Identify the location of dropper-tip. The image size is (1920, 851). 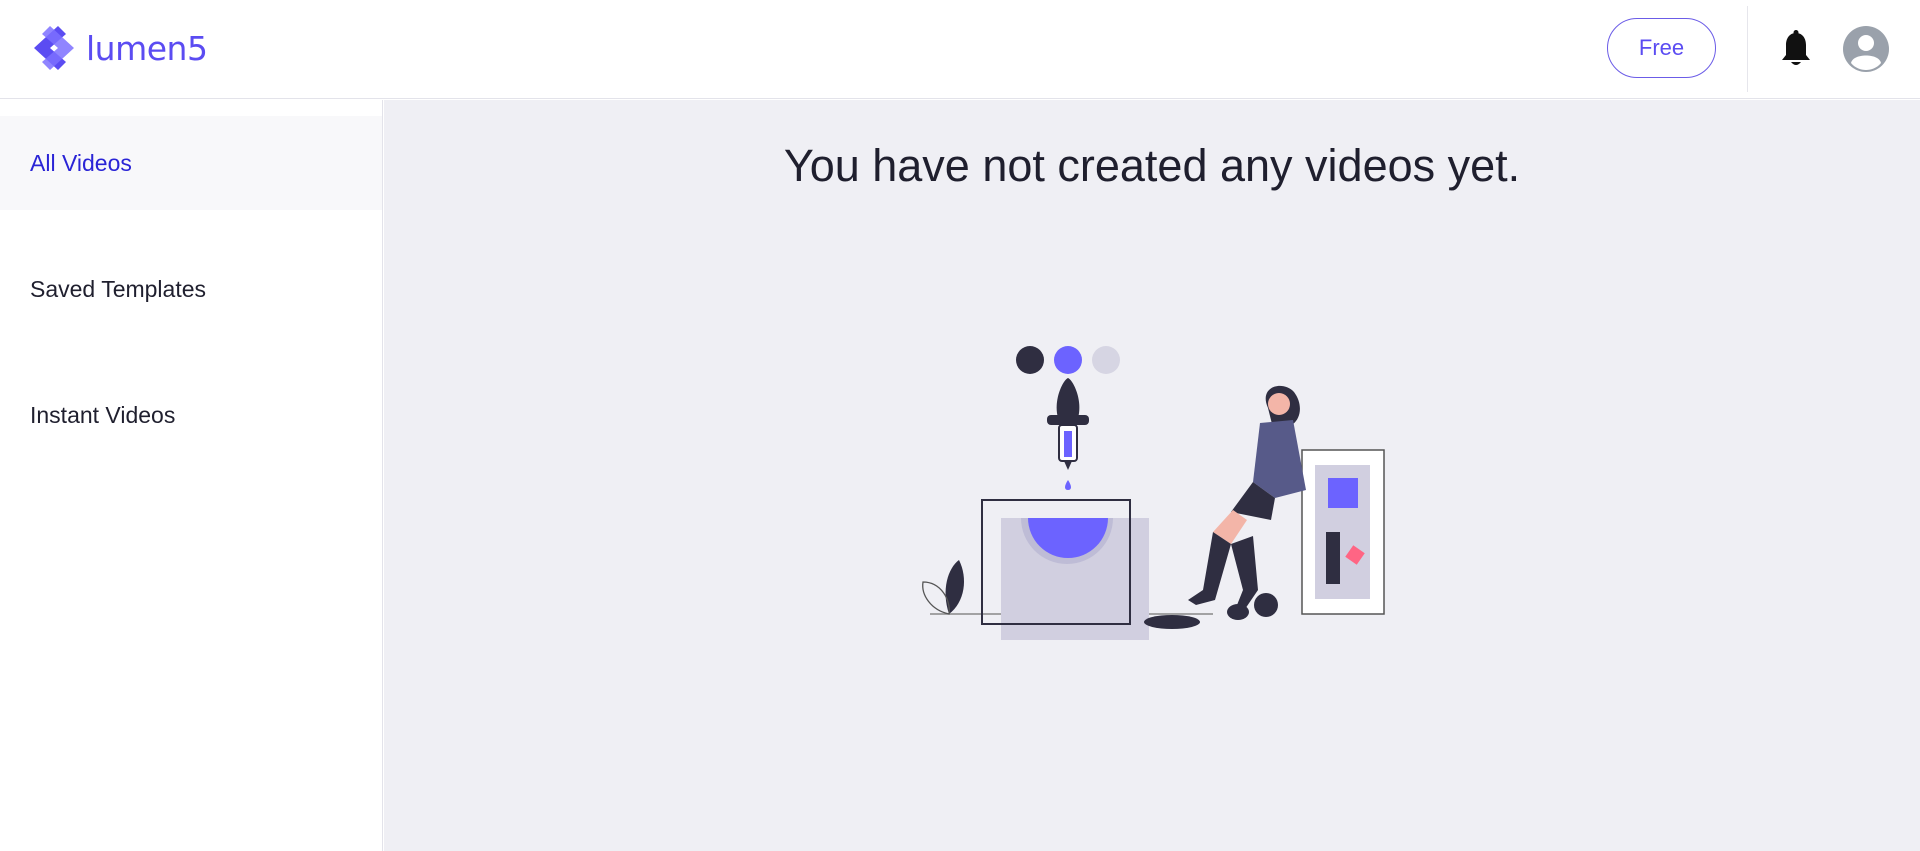
(1068, 465).